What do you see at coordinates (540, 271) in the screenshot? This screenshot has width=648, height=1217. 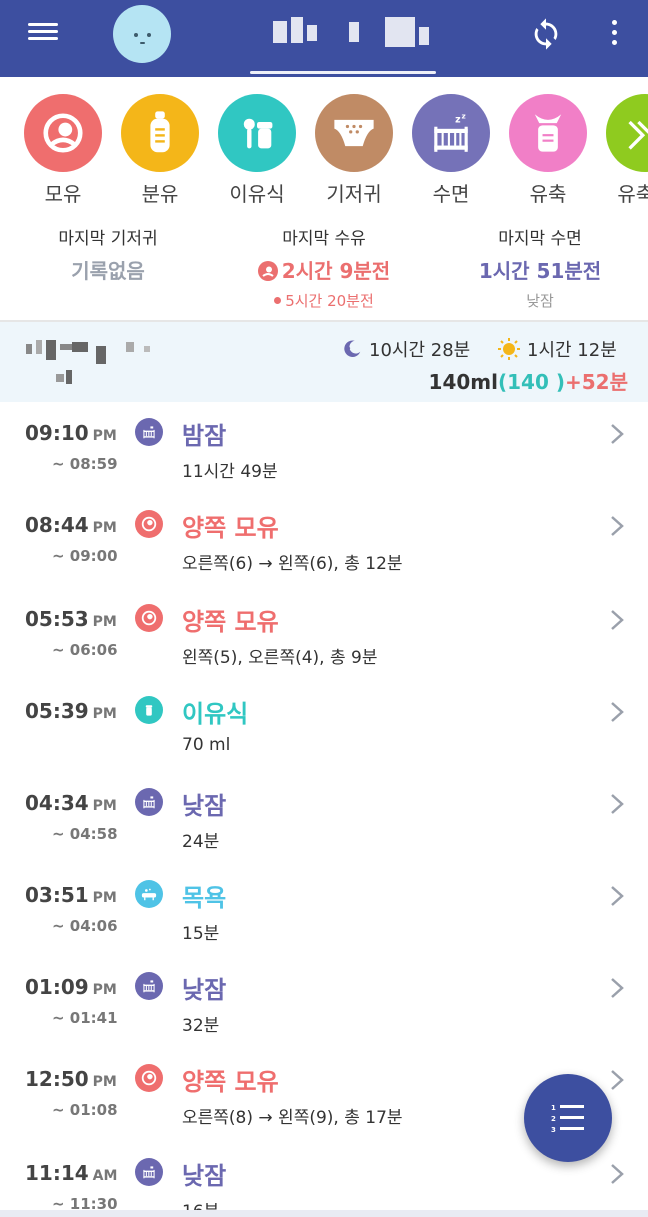 I see `last-sleep-value: 1시간 51분전` at bounding box center [540, 271].